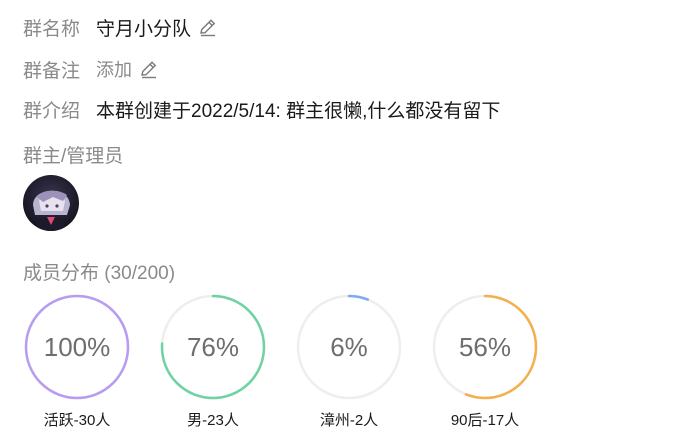 Image resolution: width=700 pixels, height=444 pixels. What do you see at coordinates (52, 71) in the screenshot?
I see `group-note-label: 群备注` at bounding box center [52, 71].